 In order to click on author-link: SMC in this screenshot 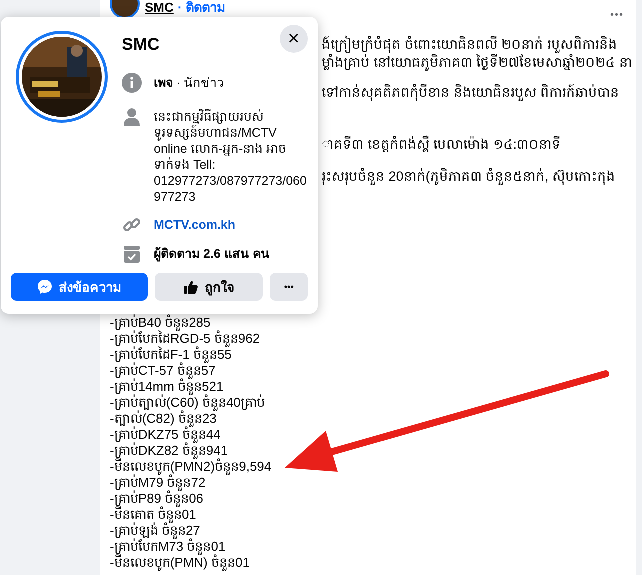, I will do `click(159, 7)`.